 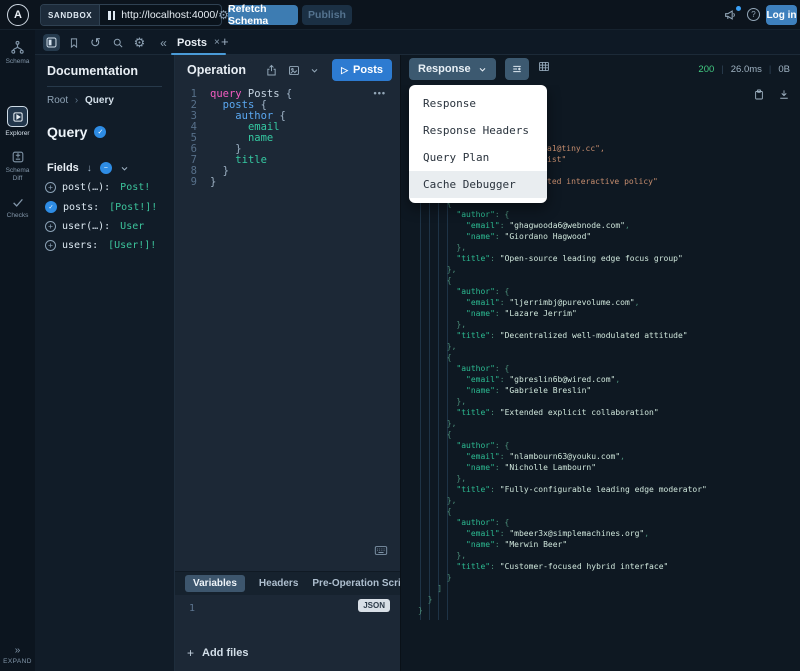 What do you see at coordinates (73, 42) in the screenshot?
I see `saved-operations-bookmark-icon` at bounding box center [73, 42].